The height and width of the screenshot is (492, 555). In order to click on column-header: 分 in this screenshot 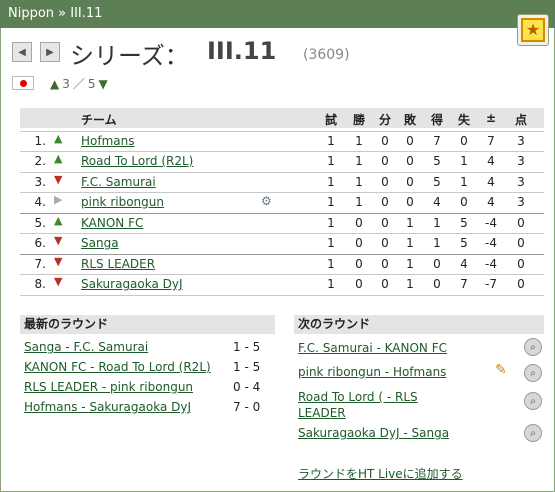, I will do `click(384, 120)`.